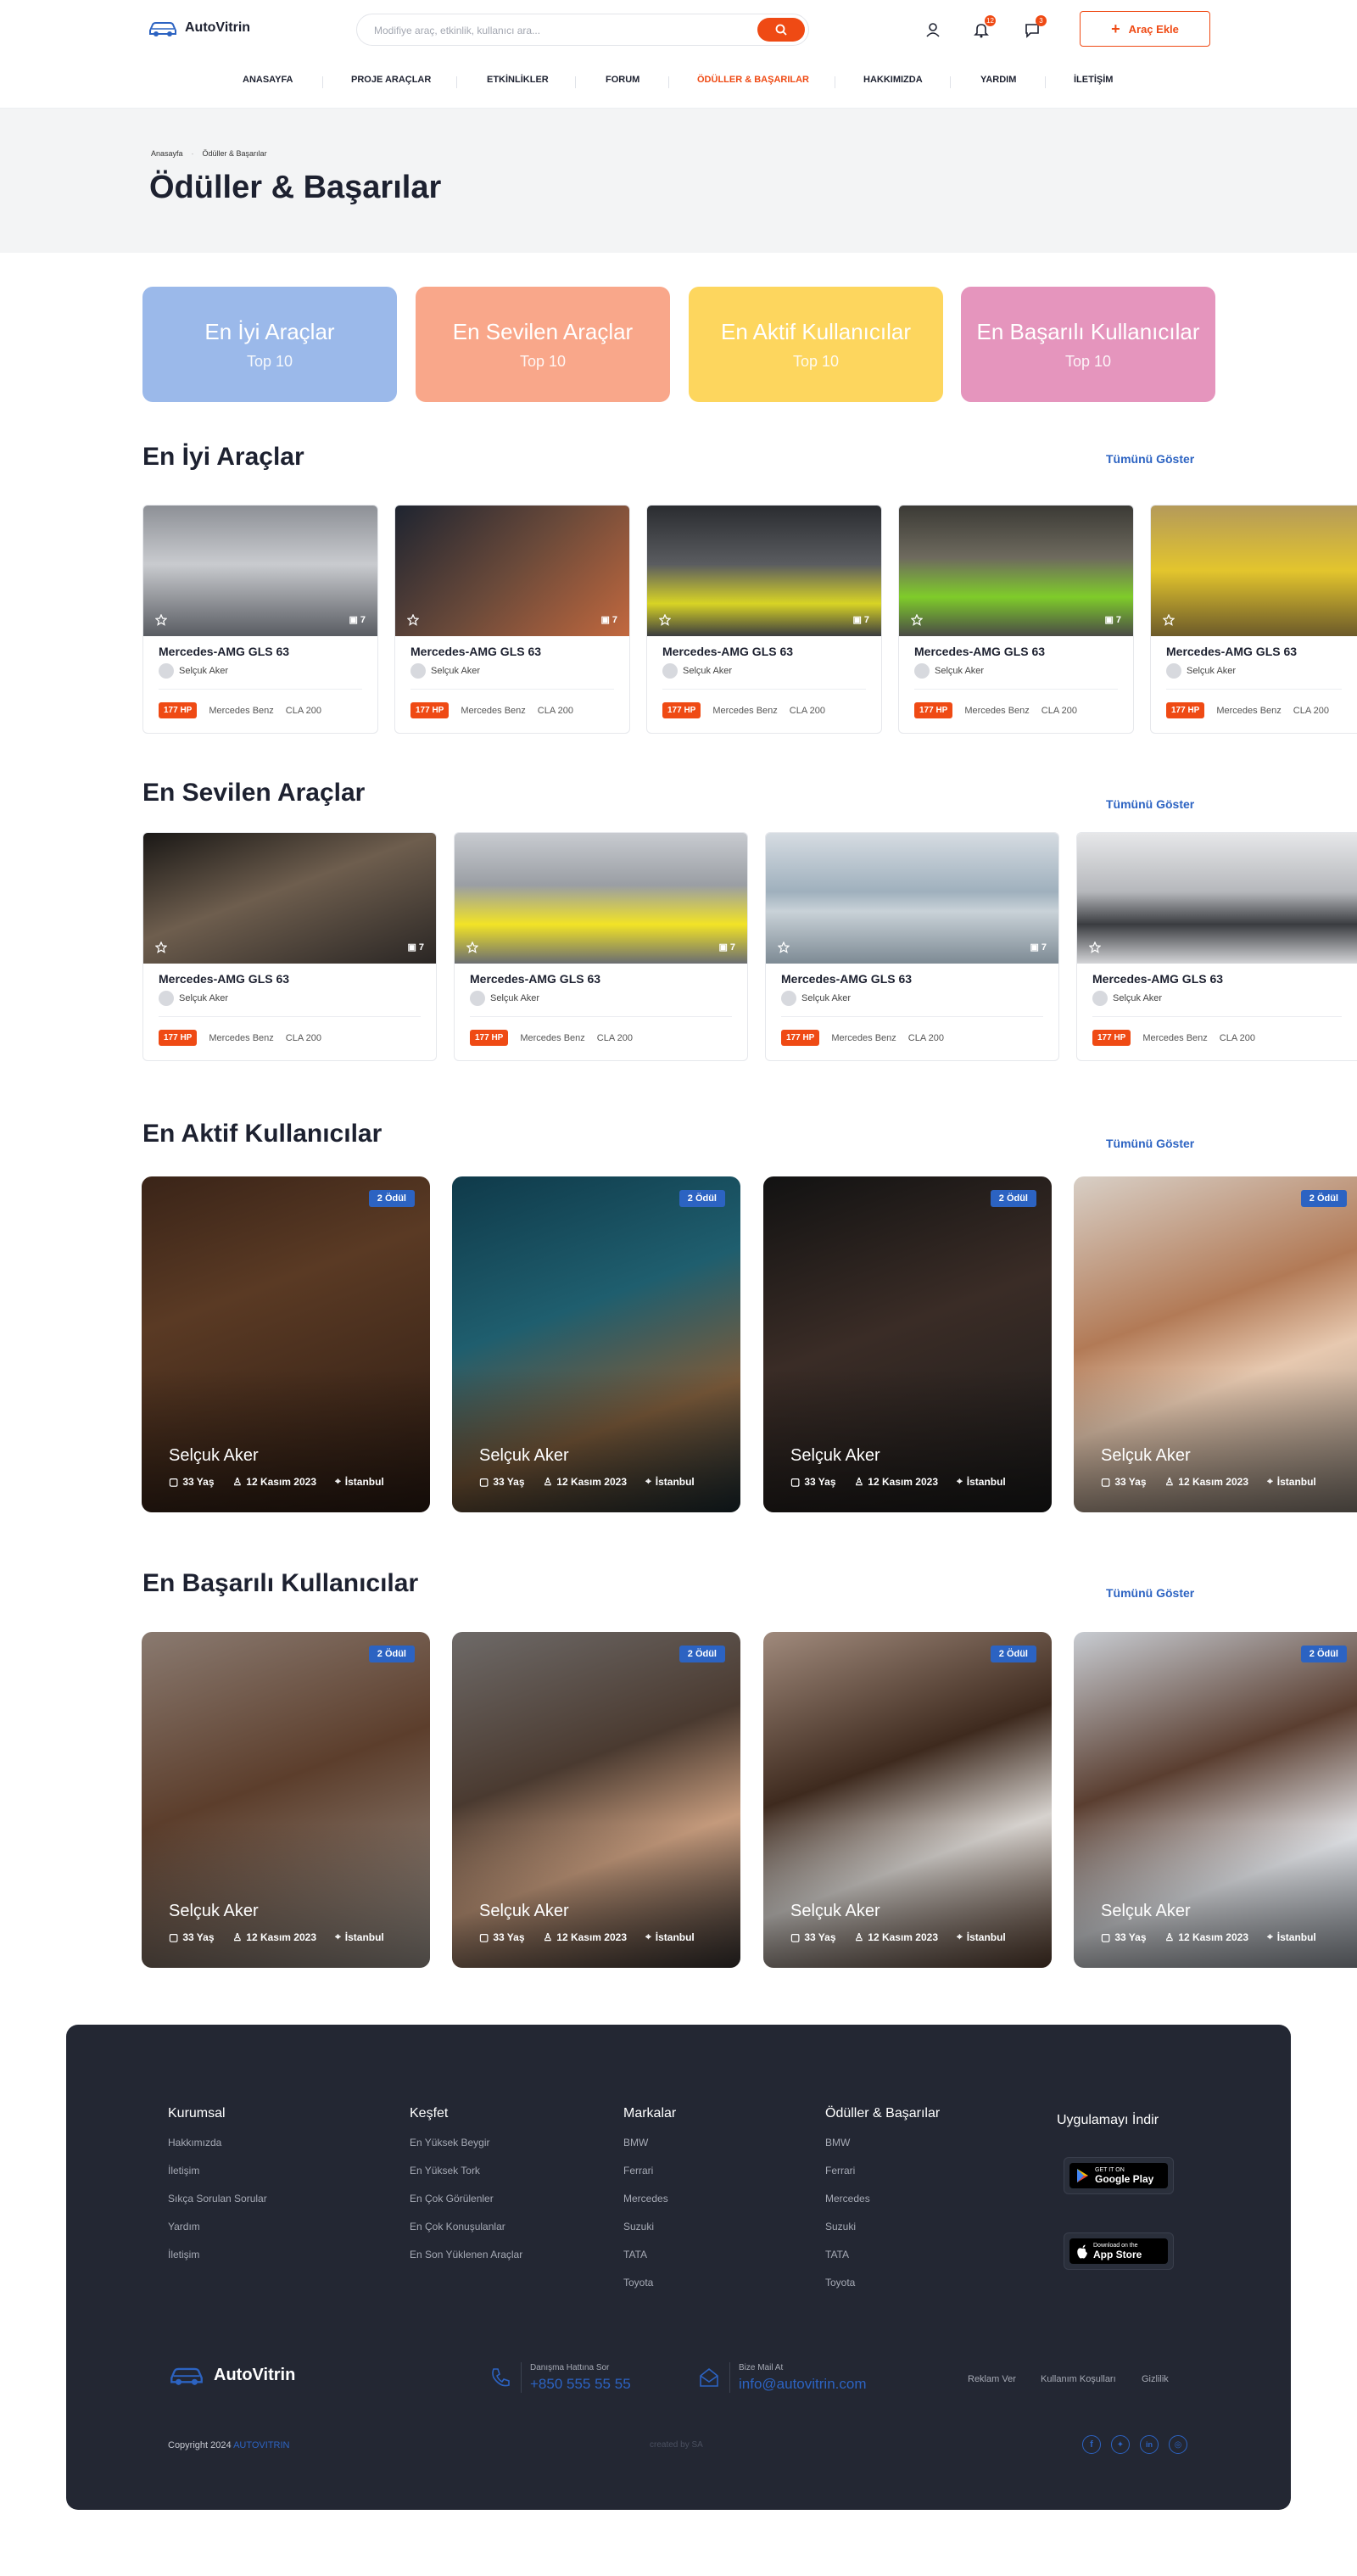 Image resolution: width=1357 pixels, height=2576 pixels. What do you see at coordinates (1119, 2251) in the screenshot?
I see `app-store-button: Download on the App Store` at bounding box center [1119, 2251].